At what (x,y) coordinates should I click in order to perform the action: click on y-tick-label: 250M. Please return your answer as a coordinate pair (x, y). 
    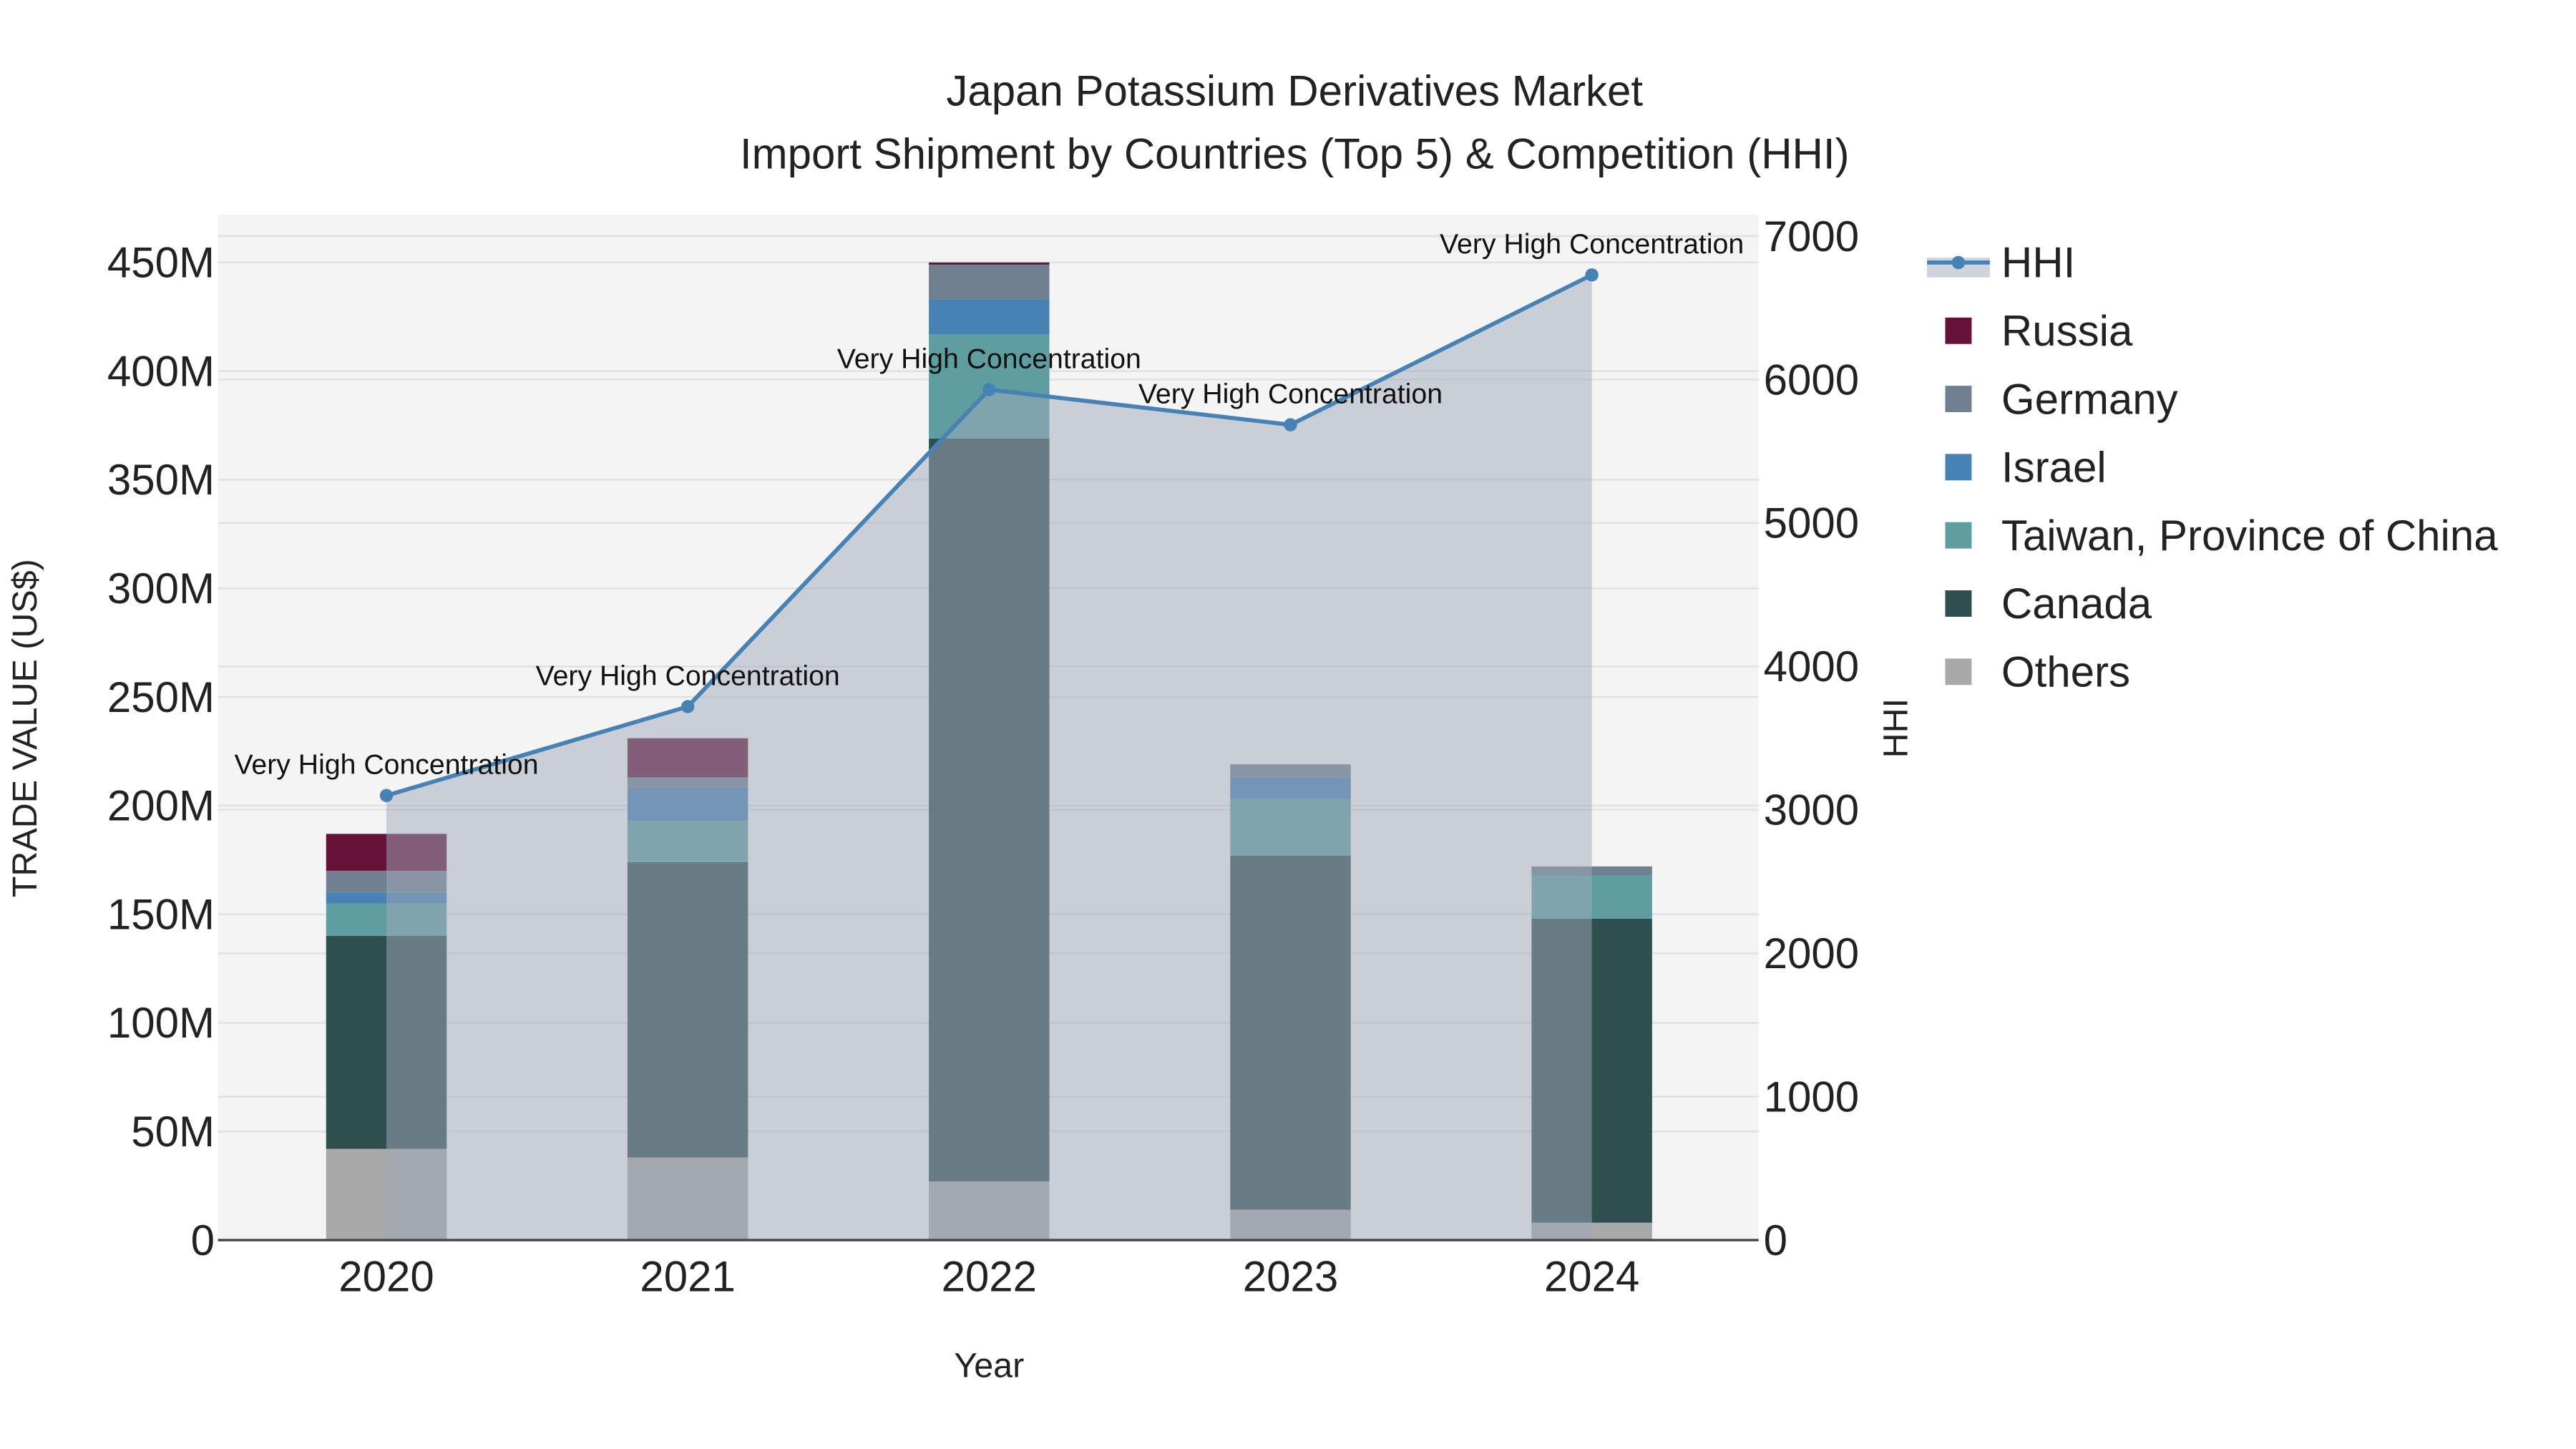
    Looking at the image, I should click on (161, 697).